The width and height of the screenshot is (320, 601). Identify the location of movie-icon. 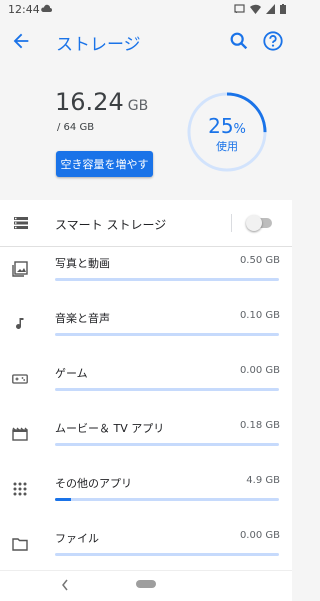
(20, 434).